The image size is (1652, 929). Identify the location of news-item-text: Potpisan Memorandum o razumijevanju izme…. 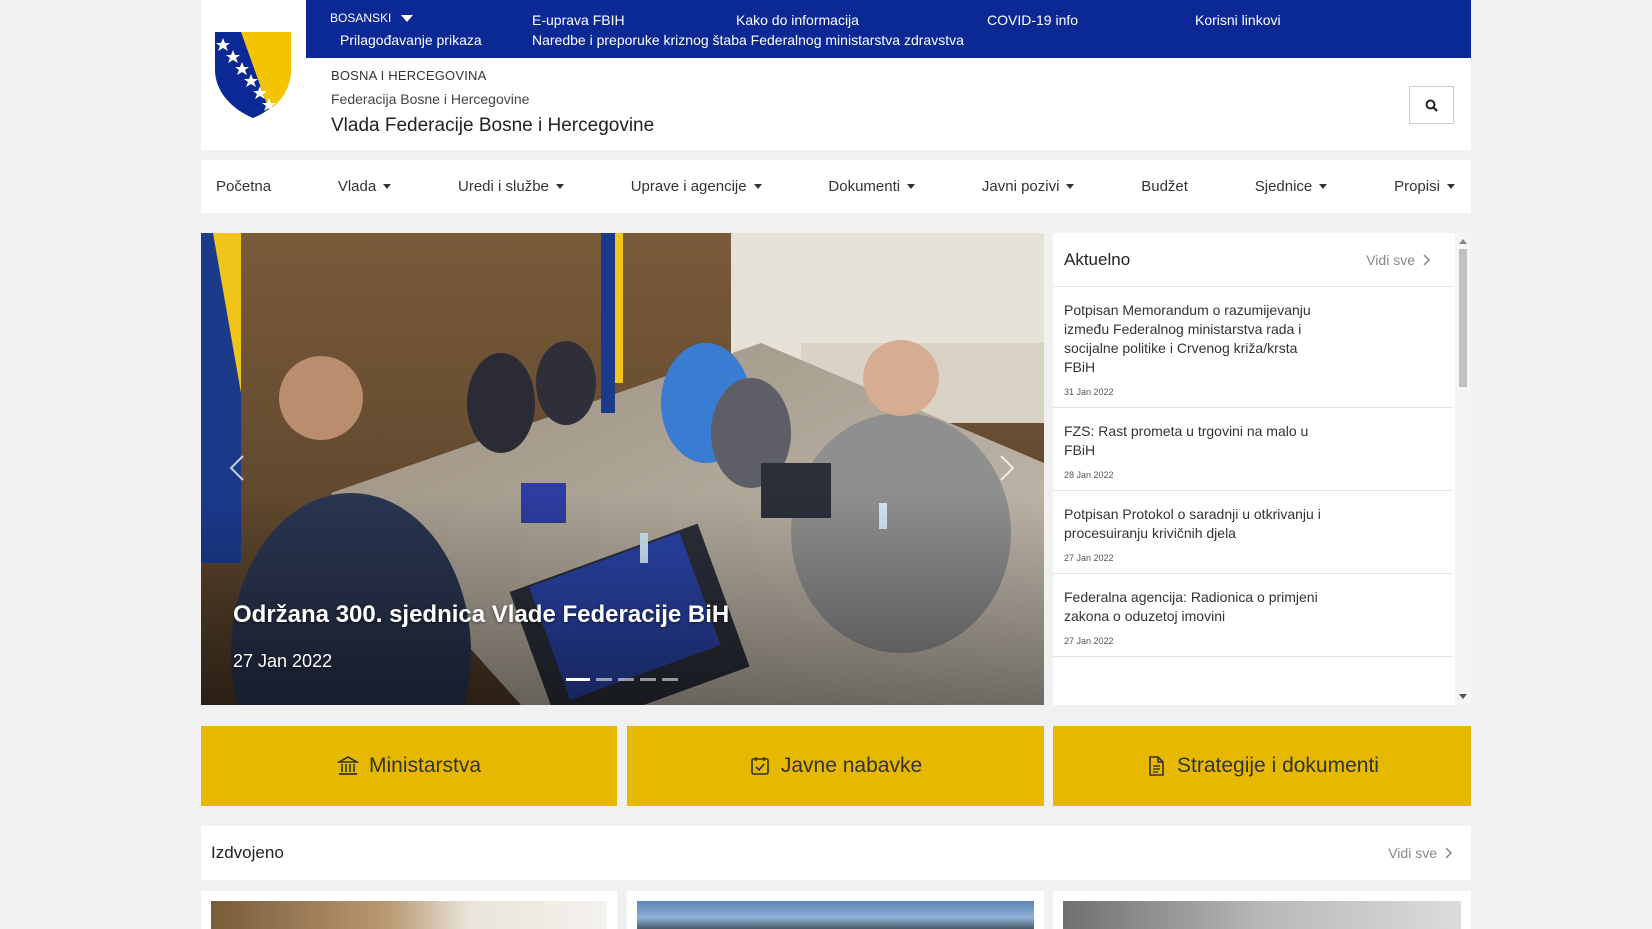
(1187, 338).